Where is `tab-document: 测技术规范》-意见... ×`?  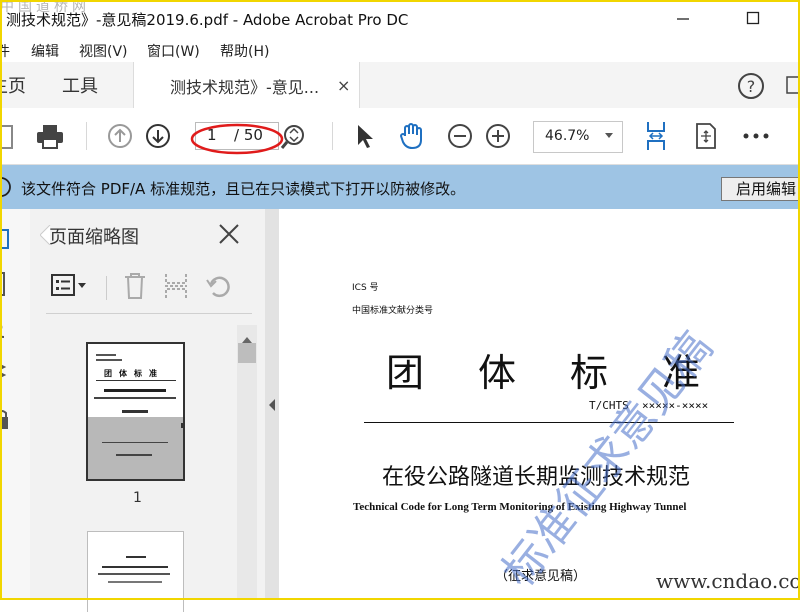 tab-document: 测技术规范》-意见... × is located at coordinates (246, 85).